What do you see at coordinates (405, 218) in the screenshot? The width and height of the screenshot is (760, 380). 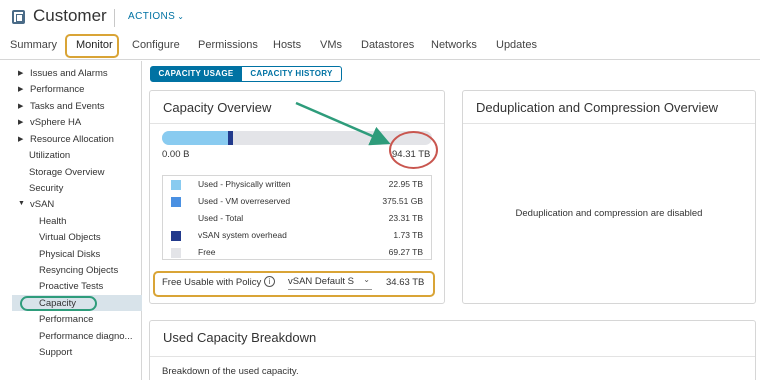 I see `legend-value: 23.31 TB` at bounding box center [405, 218].